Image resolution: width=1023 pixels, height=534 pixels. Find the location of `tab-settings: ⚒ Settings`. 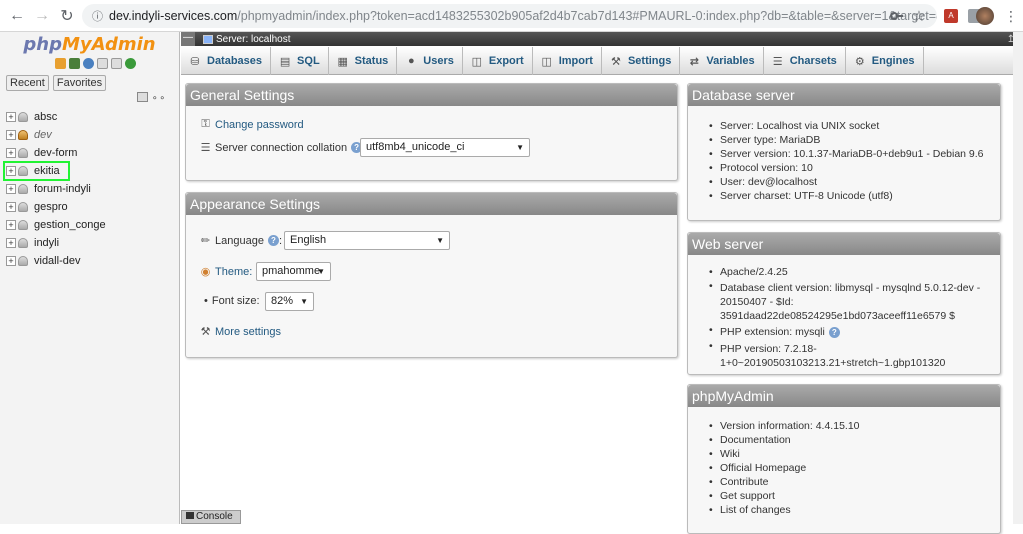

tab-settings: ⚒ Settings is located at coordinates (641, 61).